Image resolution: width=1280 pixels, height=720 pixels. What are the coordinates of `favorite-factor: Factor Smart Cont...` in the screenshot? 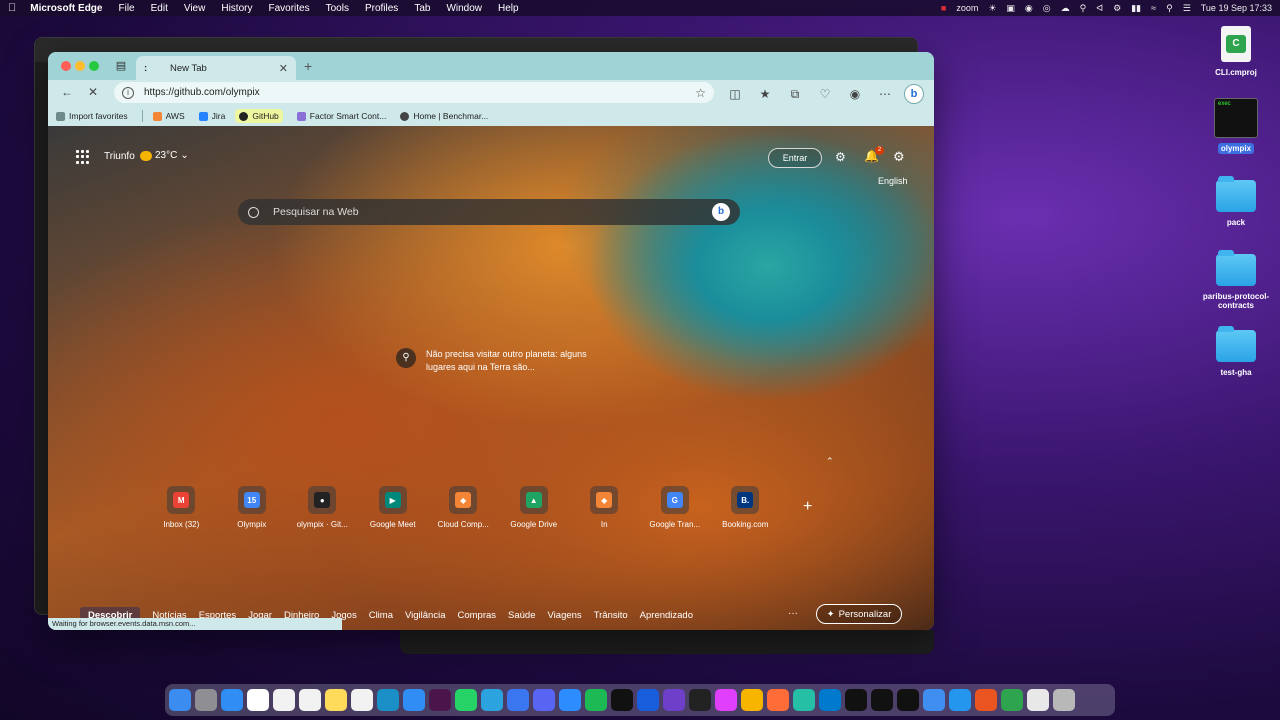 It's located at (341, 116).